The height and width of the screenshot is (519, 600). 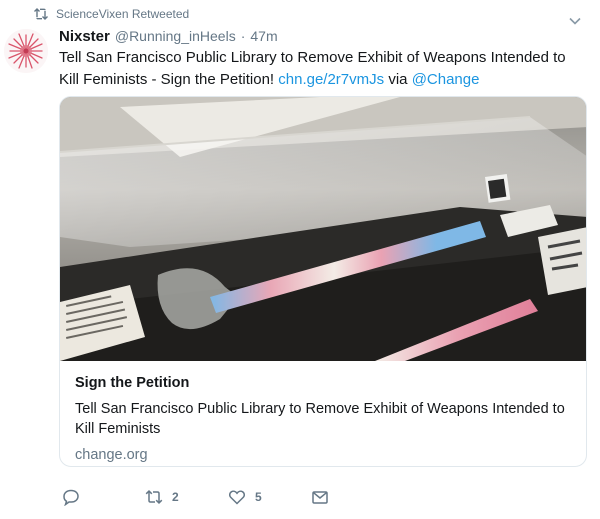 I want to click on retweet-button: 2, so click(x=162, y=497).